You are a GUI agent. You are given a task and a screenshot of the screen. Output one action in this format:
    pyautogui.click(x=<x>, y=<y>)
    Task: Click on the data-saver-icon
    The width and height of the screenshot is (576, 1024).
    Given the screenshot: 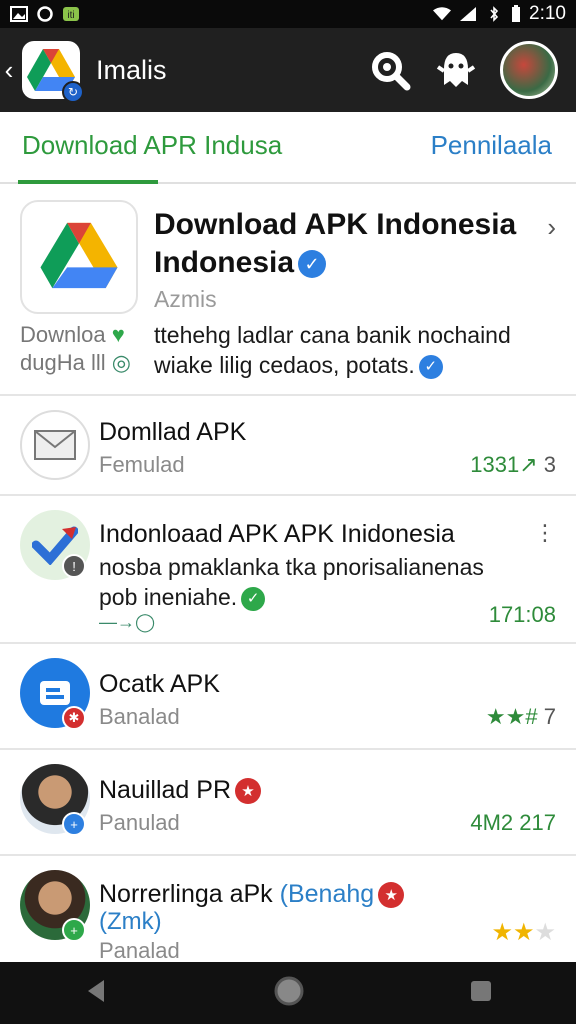 What is the action you would take?
    pyautogui.click(x=45, y=14)
    